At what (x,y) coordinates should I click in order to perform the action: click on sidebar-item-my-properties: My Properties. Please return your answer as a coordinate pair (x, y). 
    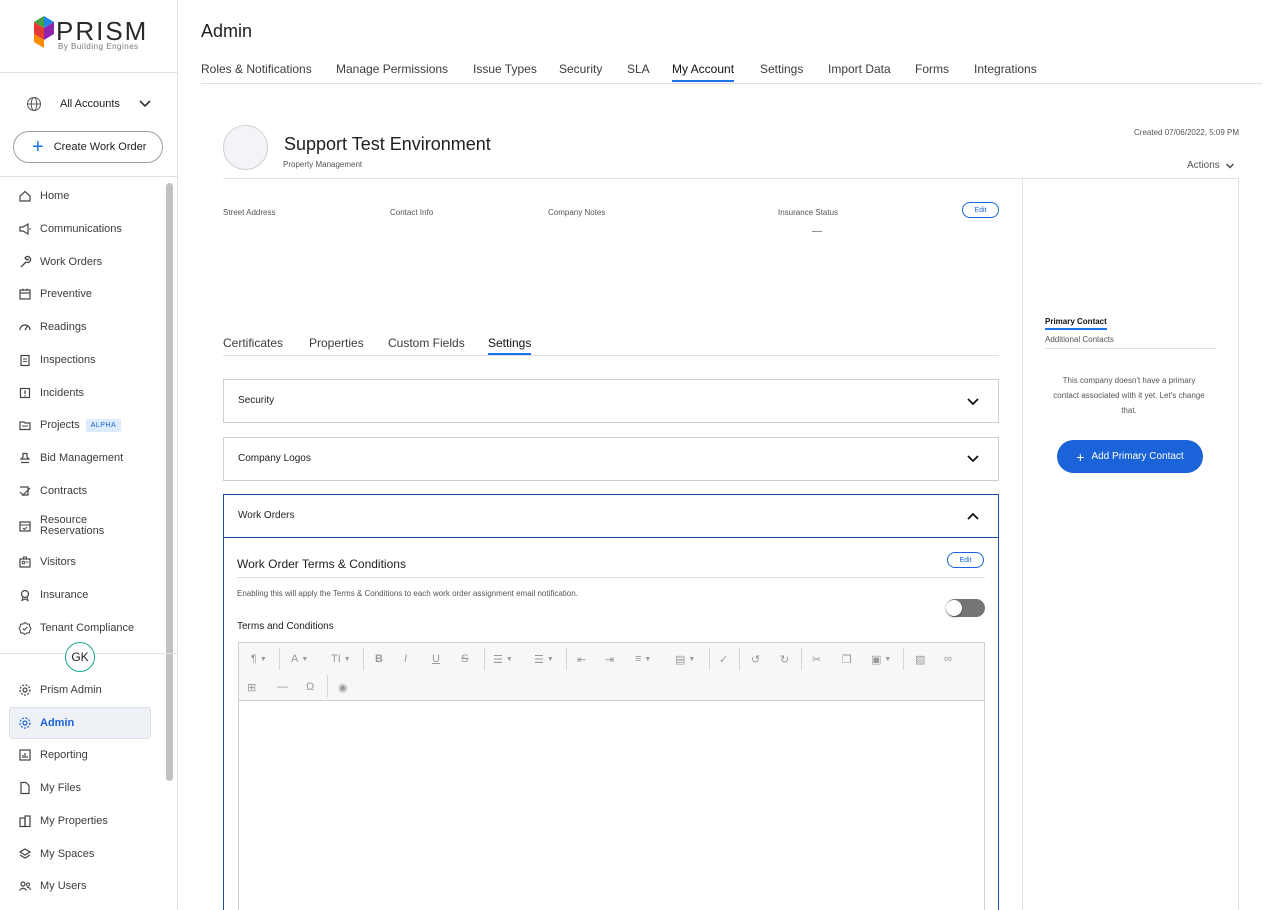
    Looking at the image, I should click on (88, 821).